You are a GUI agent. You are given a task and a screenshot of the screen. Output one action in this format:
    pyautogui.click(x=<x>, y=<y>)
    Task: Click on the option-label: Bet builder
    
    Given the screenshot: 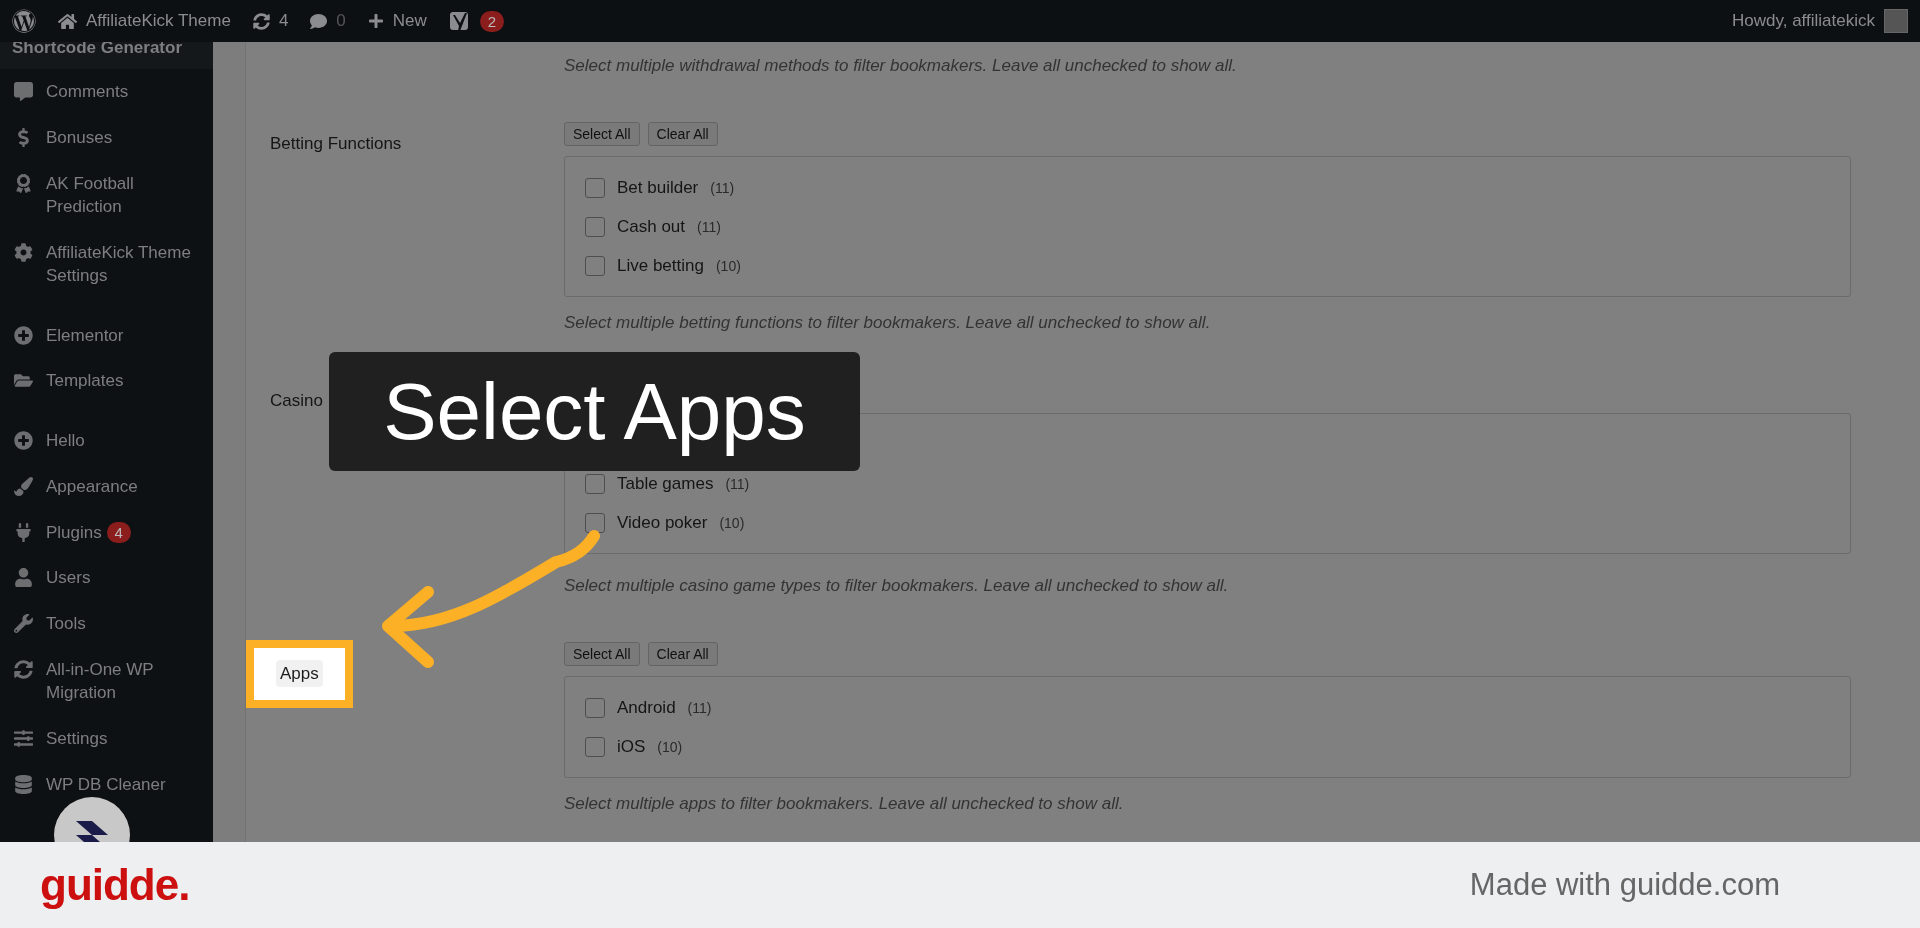 What is the action you would take?
    pyautogui.click(x=658, y=187)
    